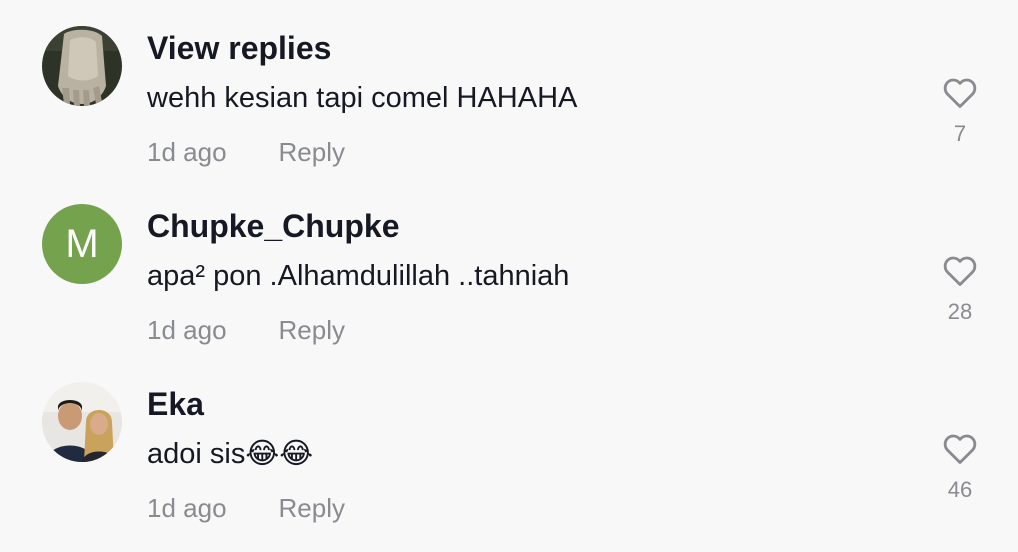  I want to click on comment-username: View replies, so click(239, 48).